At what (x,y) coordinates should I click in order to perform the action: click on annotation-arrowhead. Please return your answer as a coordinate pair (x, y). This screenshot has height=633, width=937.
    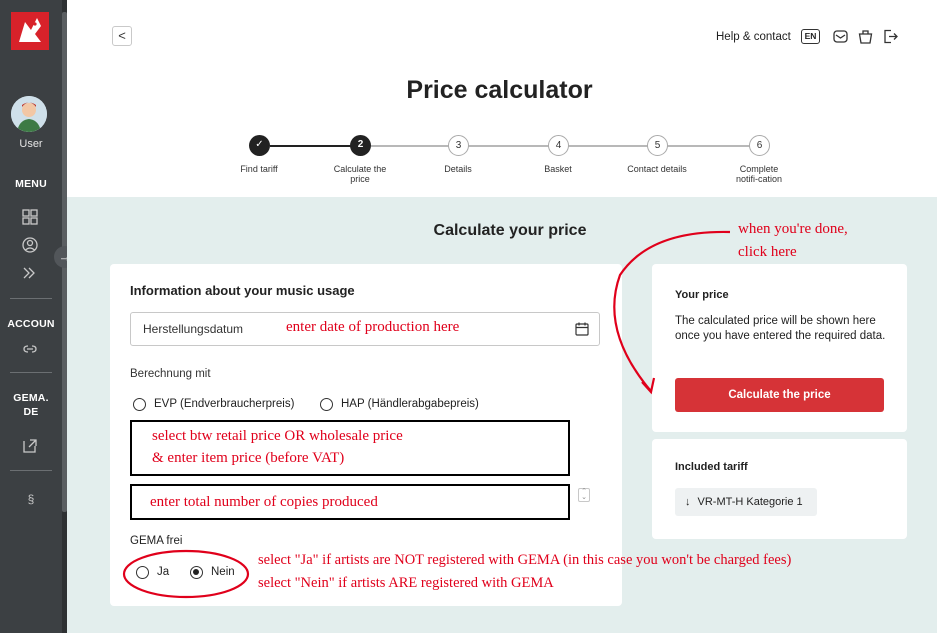
    Looking at the image, I should click on (648, 386).